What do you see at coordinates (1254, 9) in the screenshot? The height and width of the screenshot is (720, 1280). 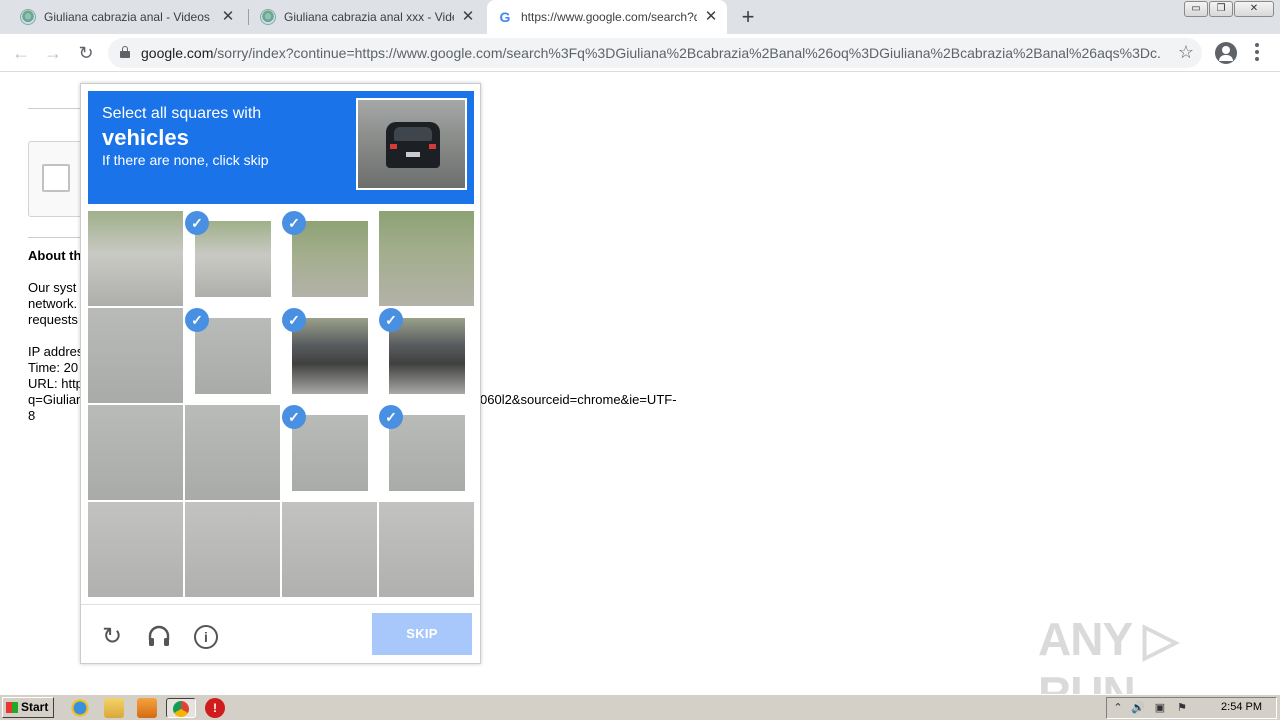 I see `window-close-button: ✕` at bounding box center [1254, 9].